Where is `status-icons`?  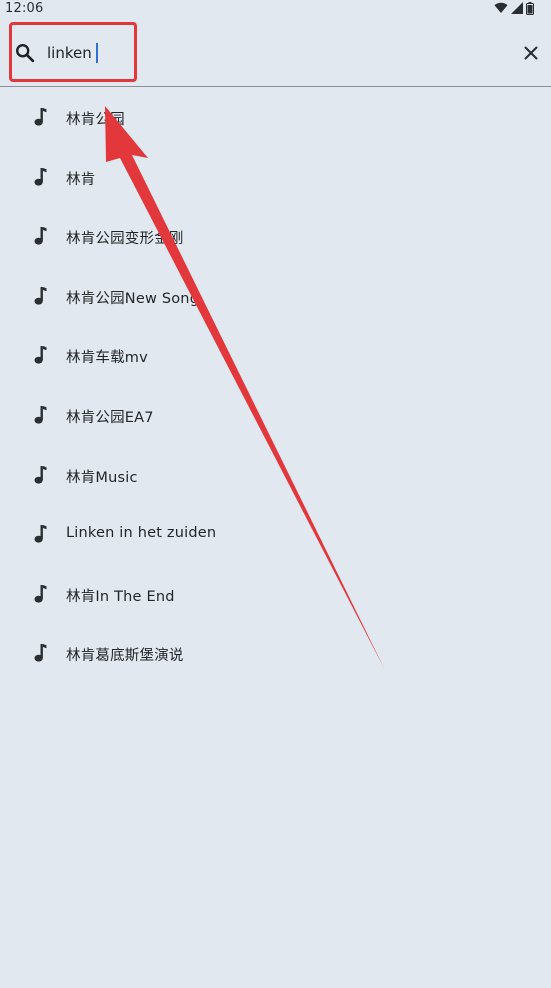
status-icons is located at coordinates (514, 8).